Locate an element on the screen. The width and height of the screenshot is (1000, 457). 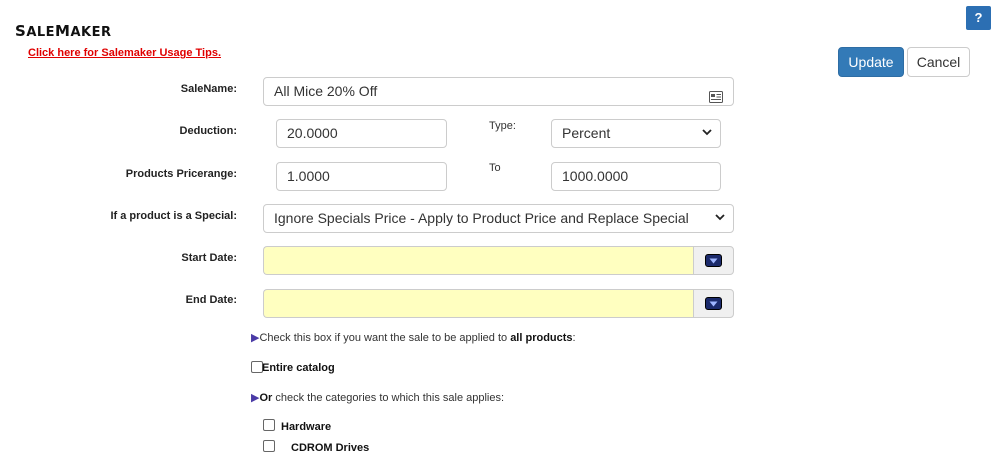
card-icon is located at coordinates (716, 95).